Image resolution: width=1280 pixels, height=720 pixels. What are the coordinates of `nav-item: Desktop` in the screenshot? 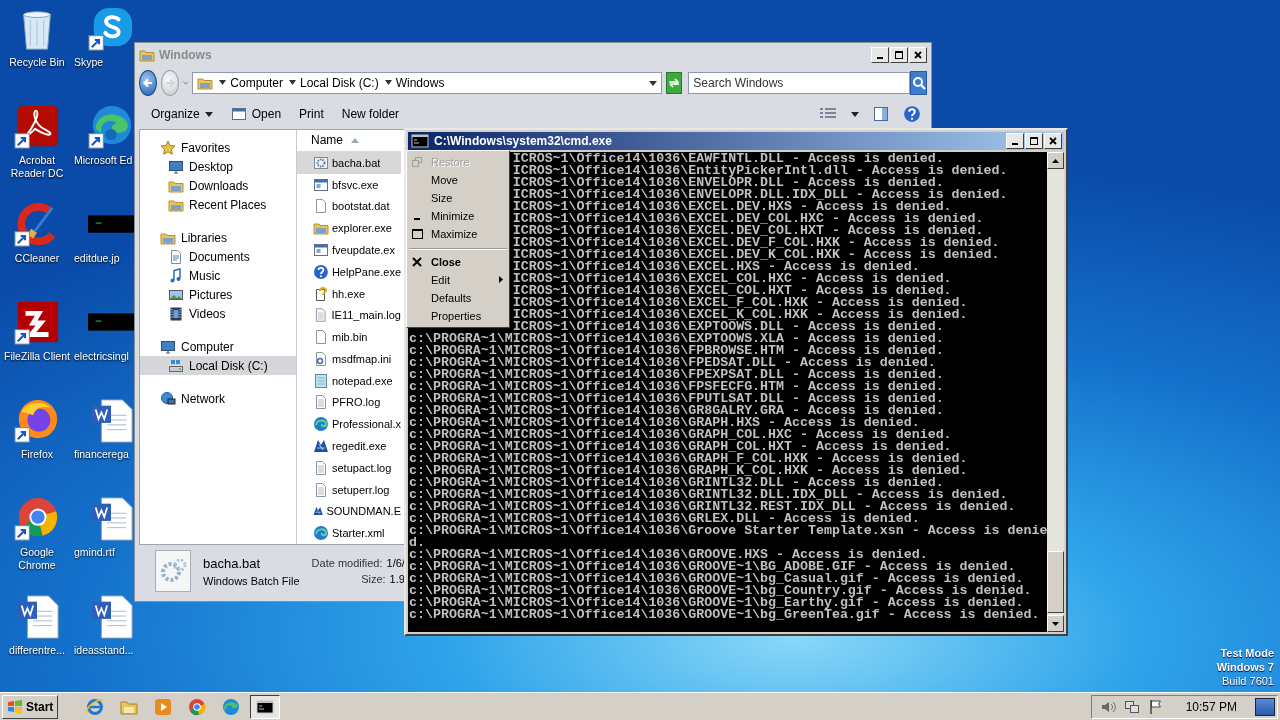 It's located at (218, 166).